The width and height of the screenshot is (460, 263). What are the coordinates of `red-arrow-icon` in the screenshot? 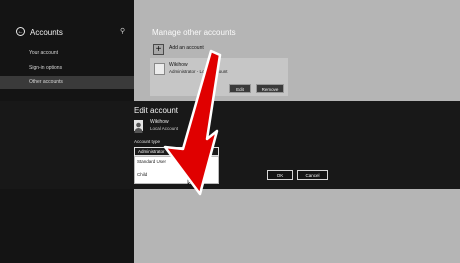 It's located at (192, 122).